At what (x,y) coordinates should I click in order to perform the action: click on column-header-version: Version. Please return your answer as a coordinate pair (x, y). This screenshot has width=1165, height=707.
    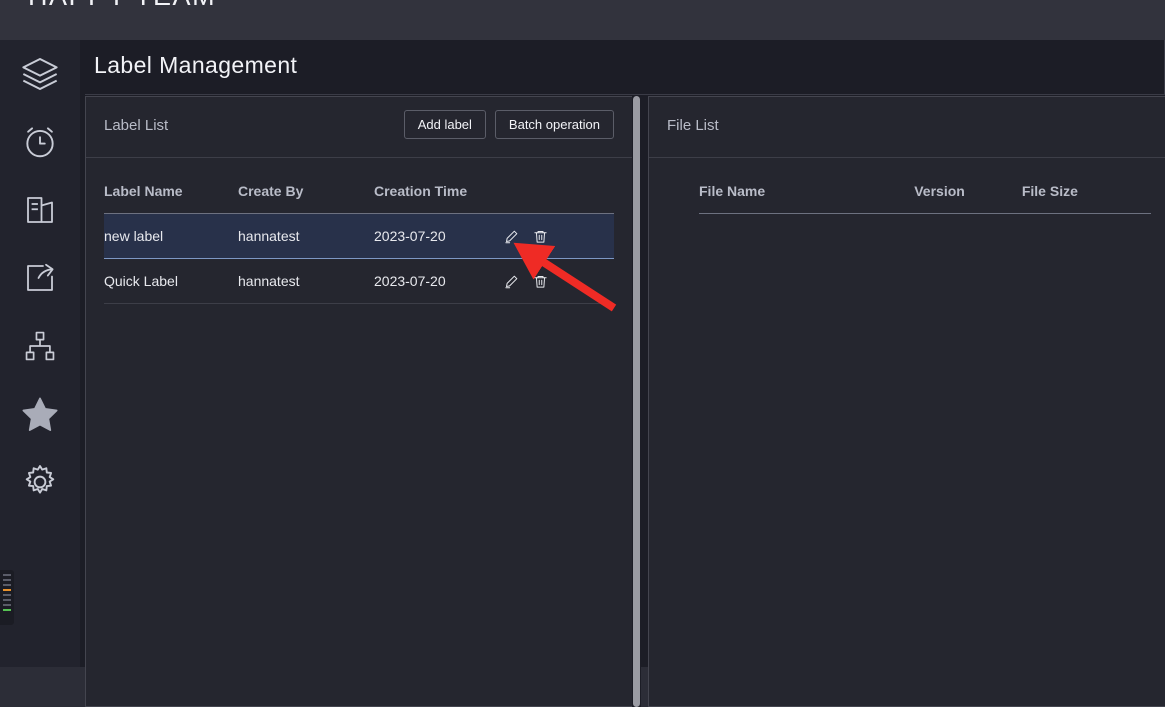
    Looking at the image, I should click on (968, 186).